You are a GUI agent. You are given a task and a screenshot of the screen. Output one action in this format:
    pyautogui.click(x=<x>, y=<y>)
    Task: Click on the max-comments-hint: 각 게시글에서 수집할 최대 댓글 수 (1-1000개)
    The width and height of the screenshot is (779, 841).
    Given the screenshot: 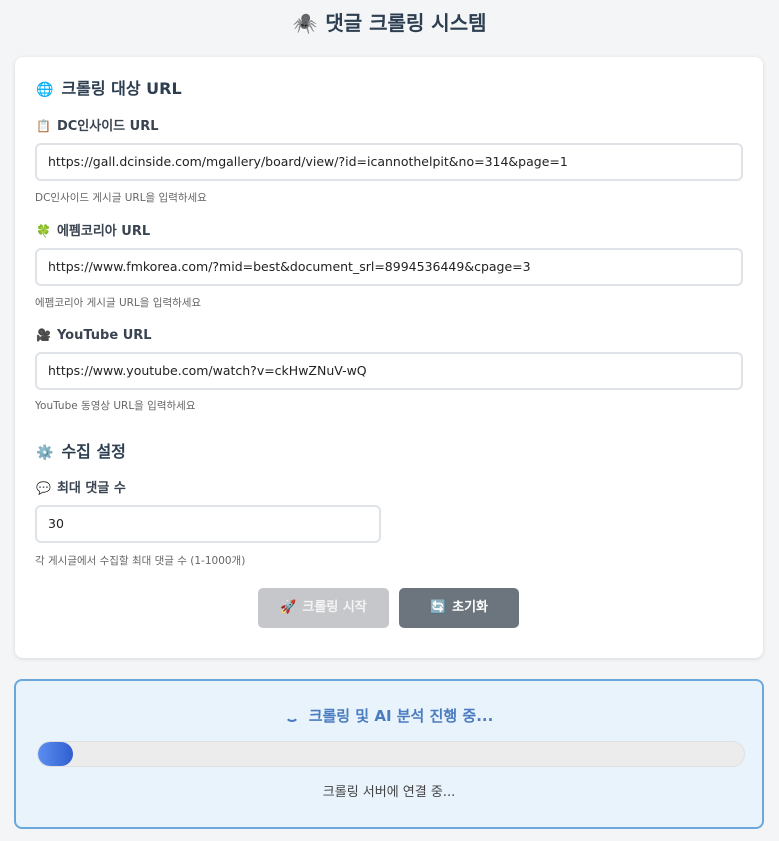 What is the action you would take?
    pyautogui.click(x=140, y=561)
    